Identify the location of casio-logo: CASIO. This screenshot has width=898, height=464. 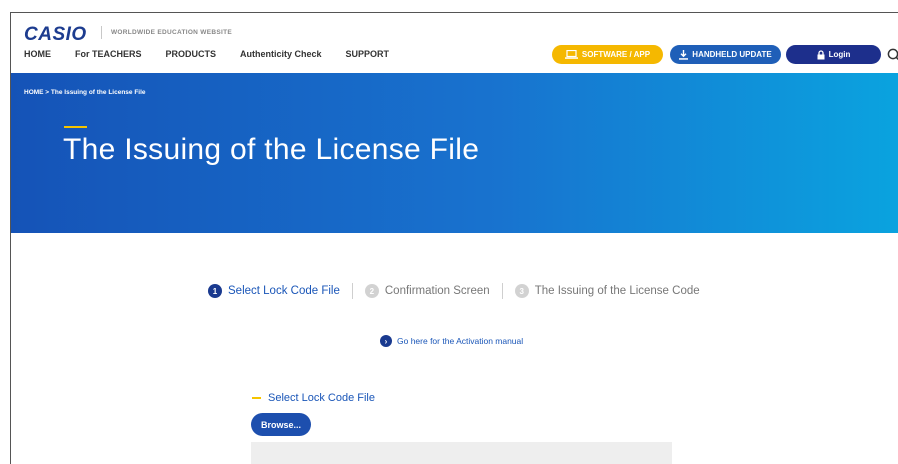
(55, 35).